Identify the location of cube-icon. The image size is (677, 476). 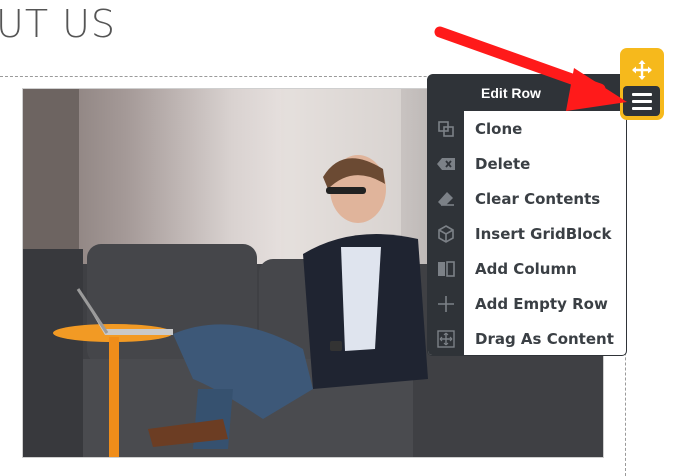
(446, 233).